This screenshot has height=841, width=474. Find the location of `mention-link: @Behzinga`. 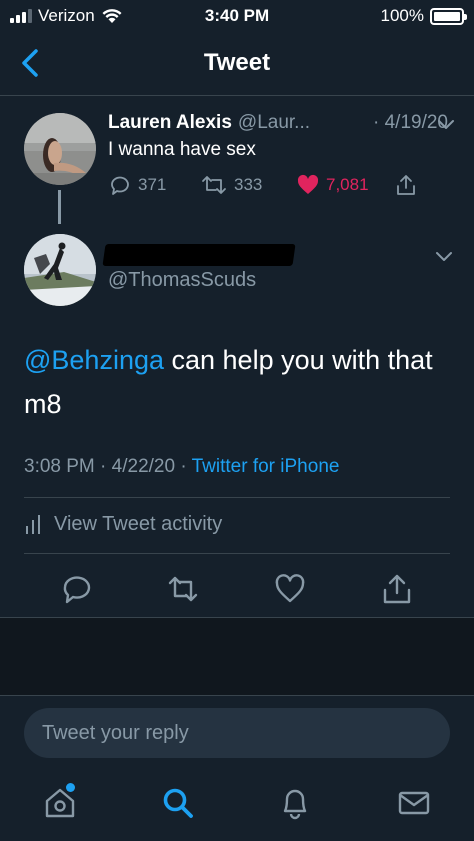

mention-link: @Behzinga is located at coordinates (94, 360).